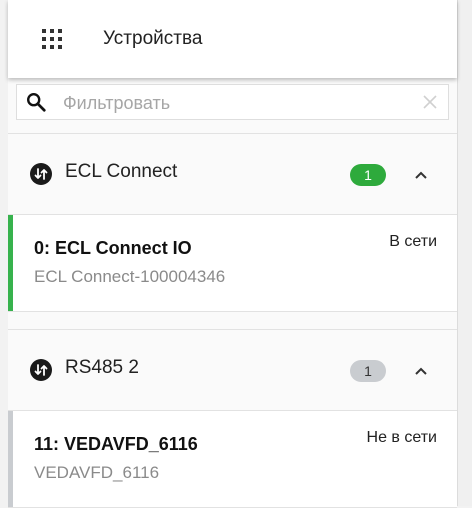 This screenshot has width=472, height=508. What do you see at coordinates (413, 241) in the screenshot?
I see `device-status: В сети` at bounding box center [413, 241].